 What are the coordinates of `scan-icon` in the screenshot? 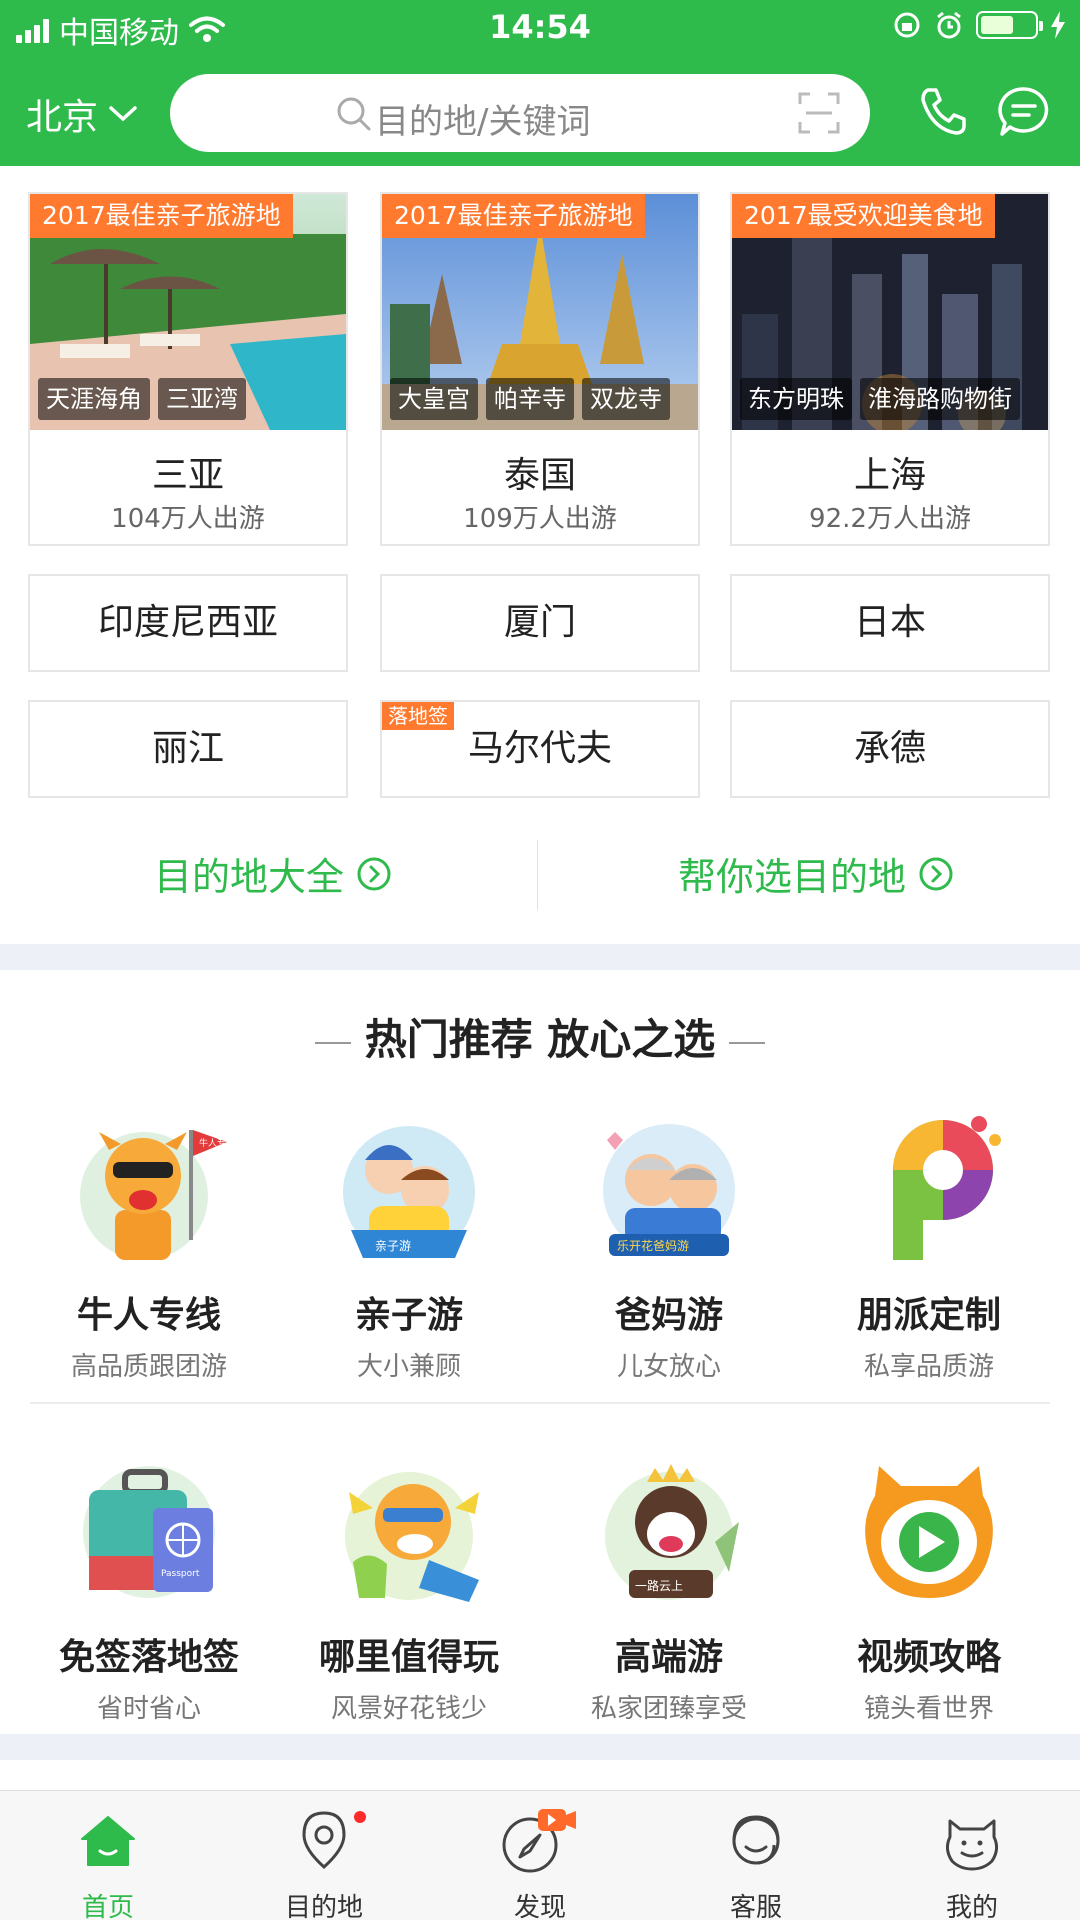 It's located at (819, 113).